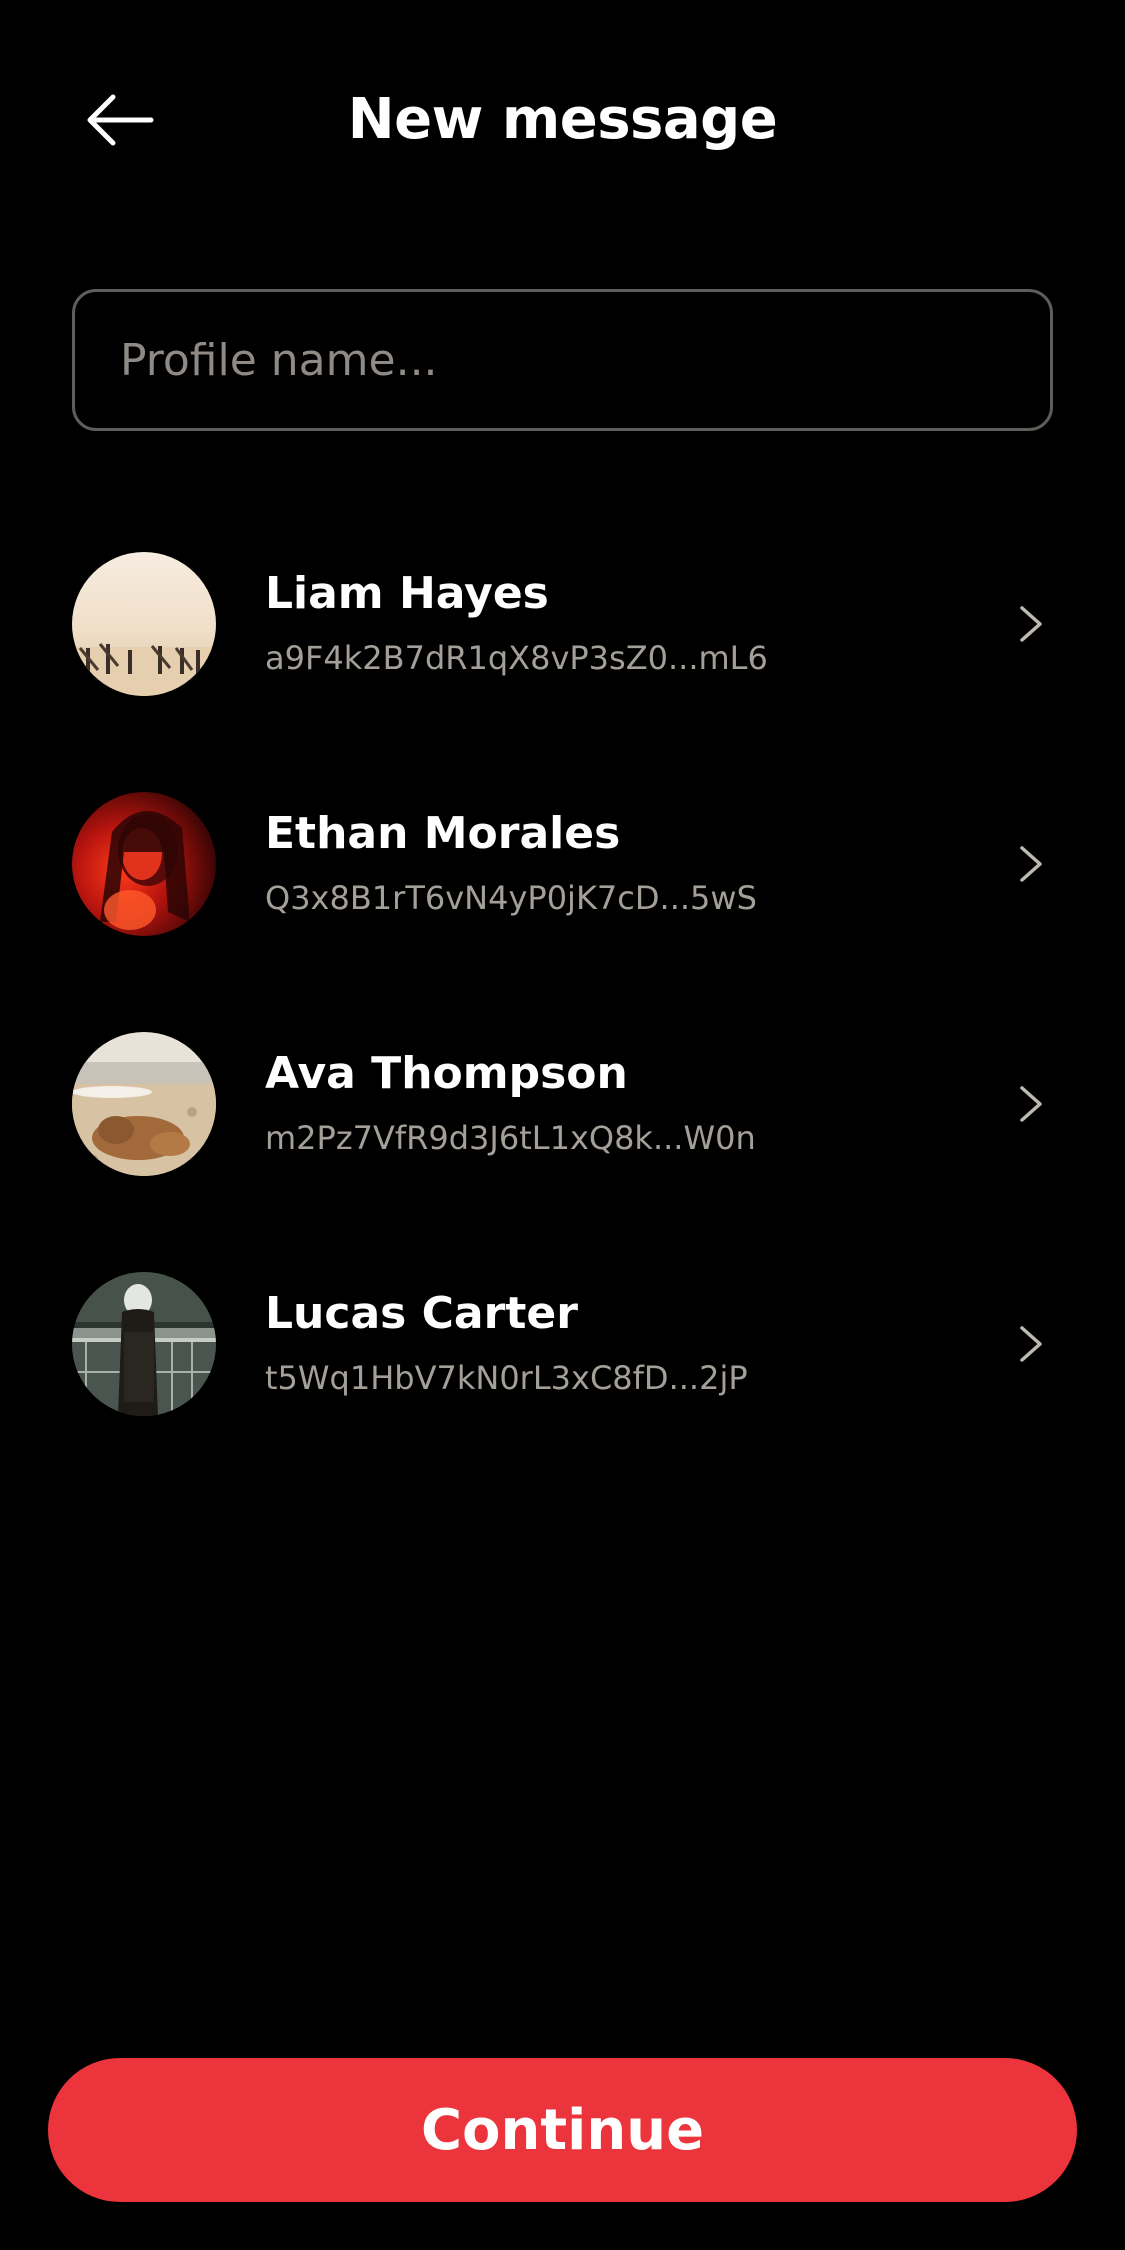 The height and width of the screenshot is (2250, 1125). I want to click on contact-name: Ethan Morales, so click(443, 833).